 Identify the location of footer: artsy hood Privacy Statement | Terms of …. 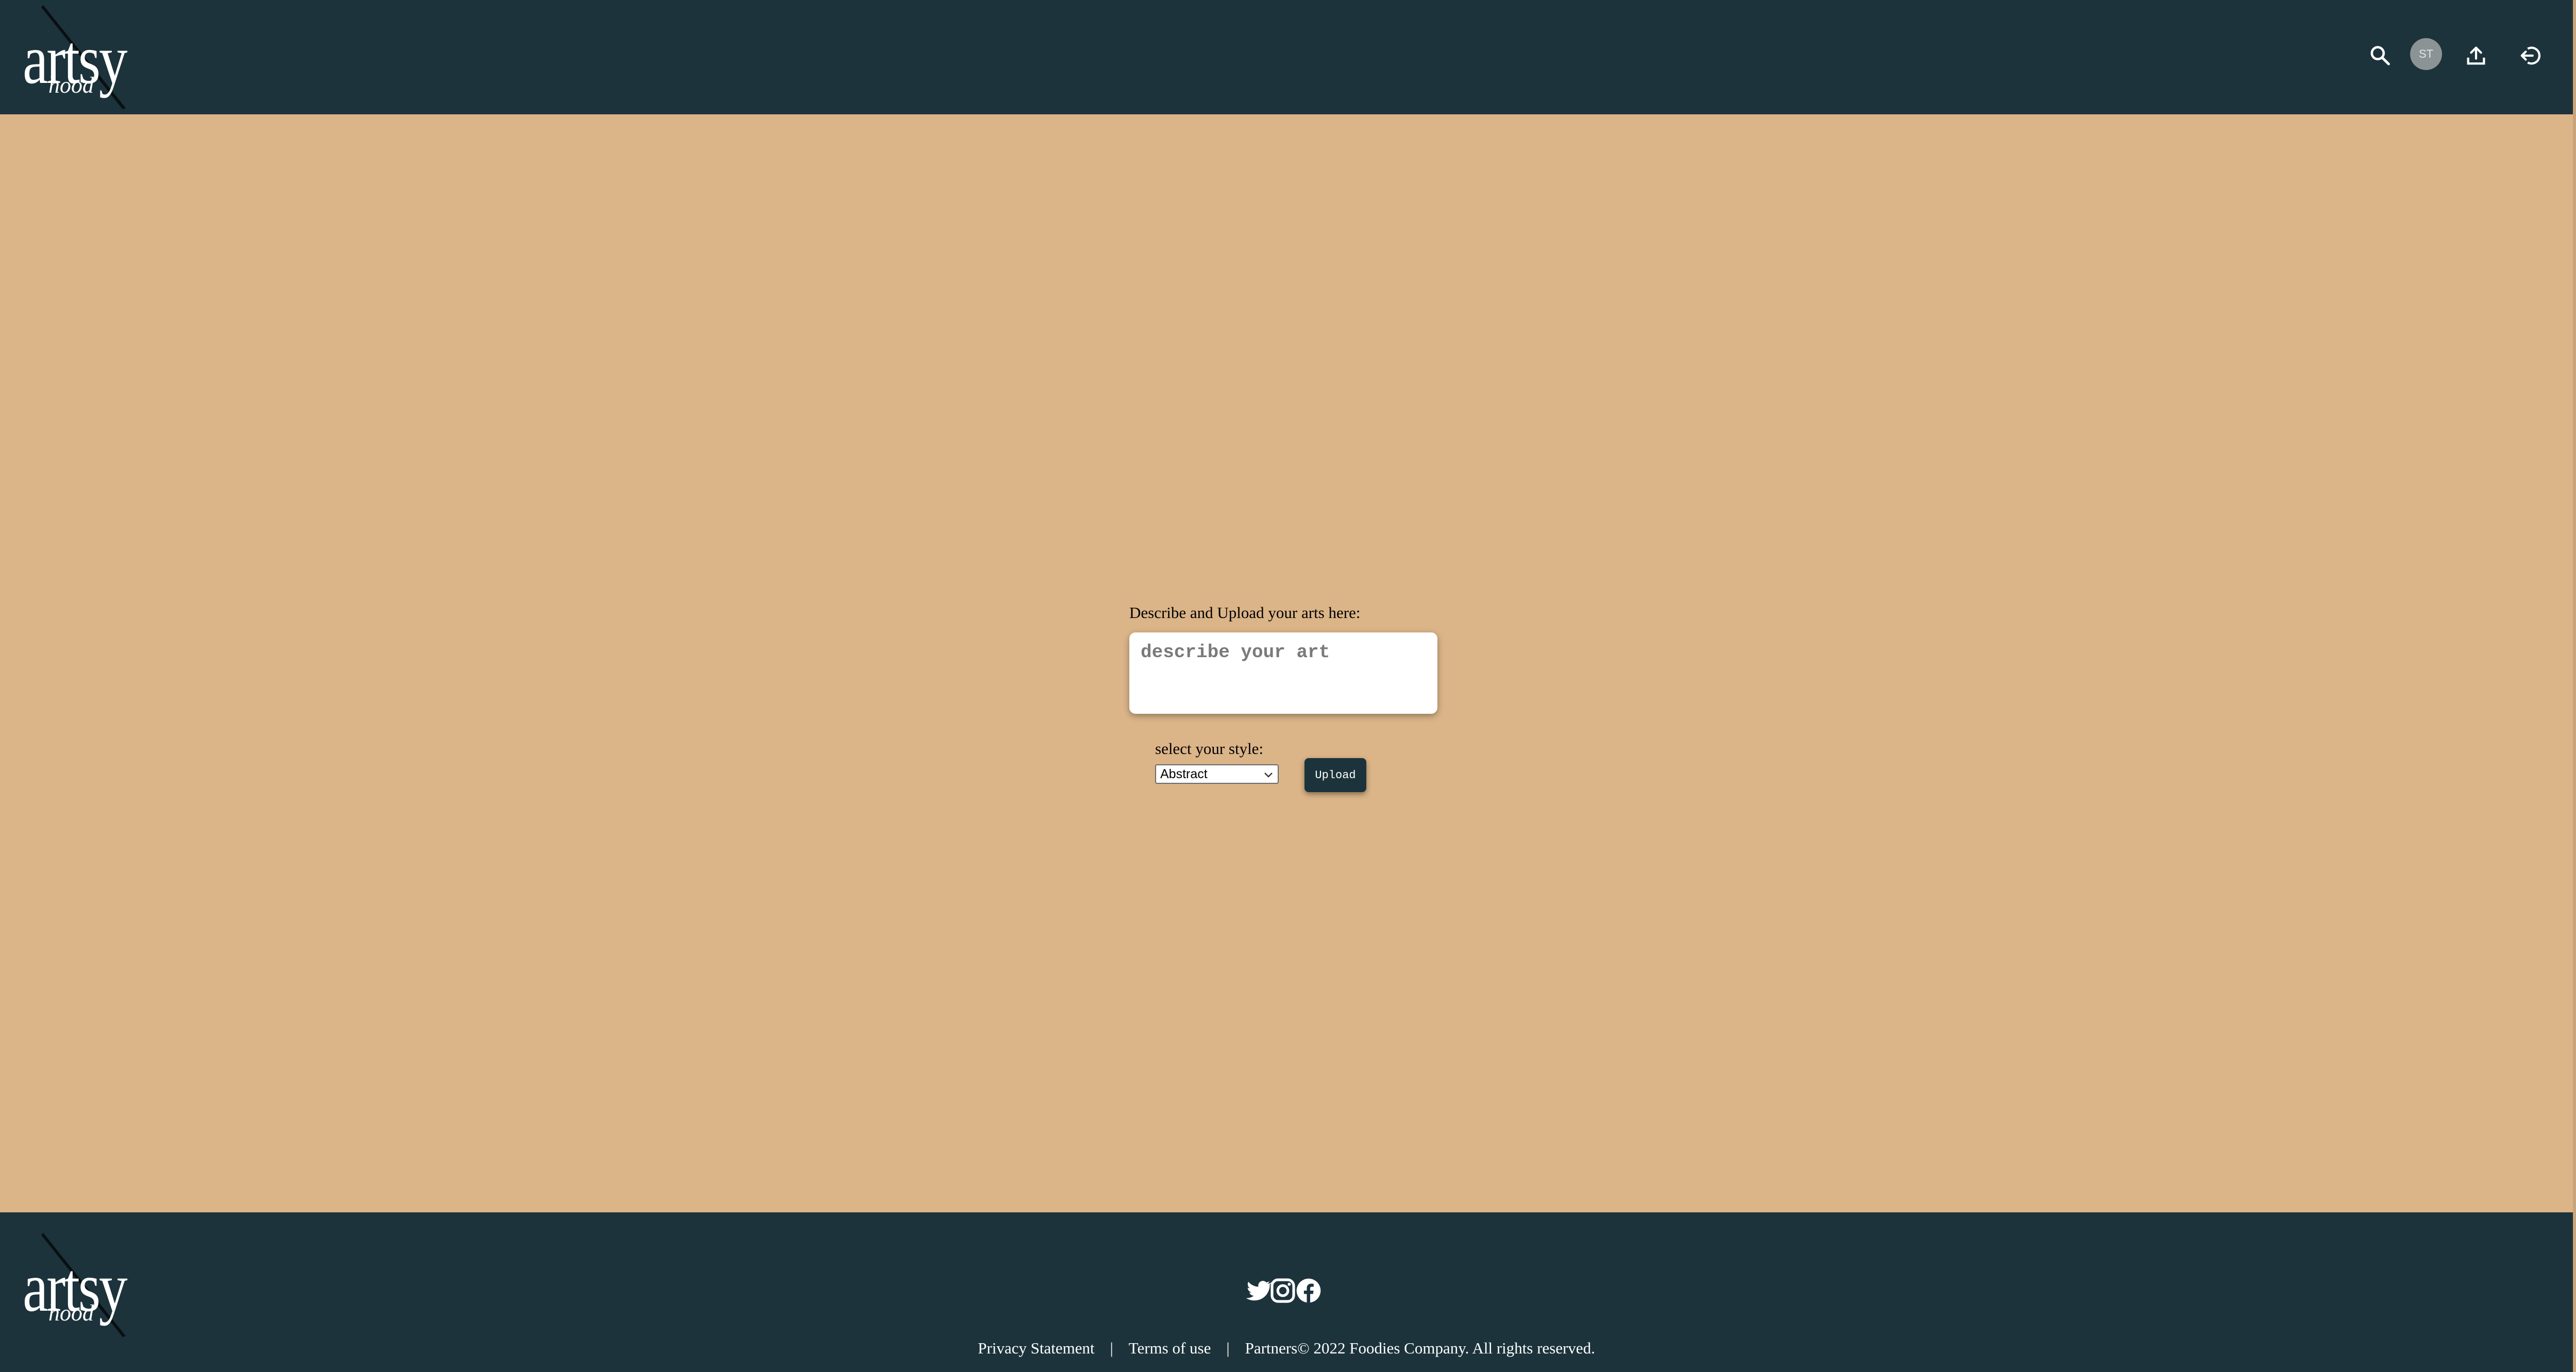
(1286, 1292).